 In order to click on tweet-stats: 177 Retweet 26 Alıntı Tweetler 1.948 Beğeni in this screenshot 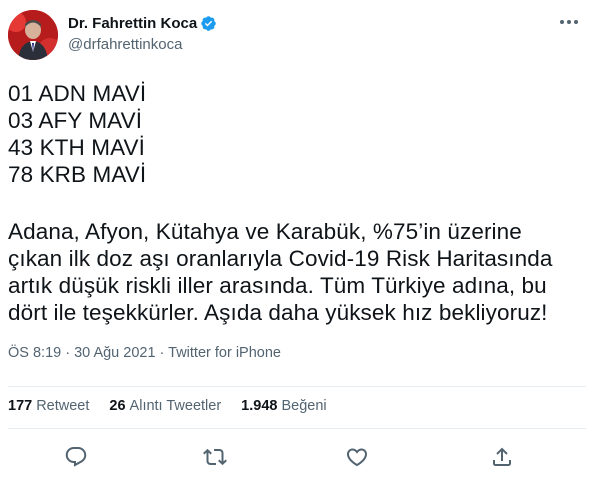, I will do `click(177, 406)`.